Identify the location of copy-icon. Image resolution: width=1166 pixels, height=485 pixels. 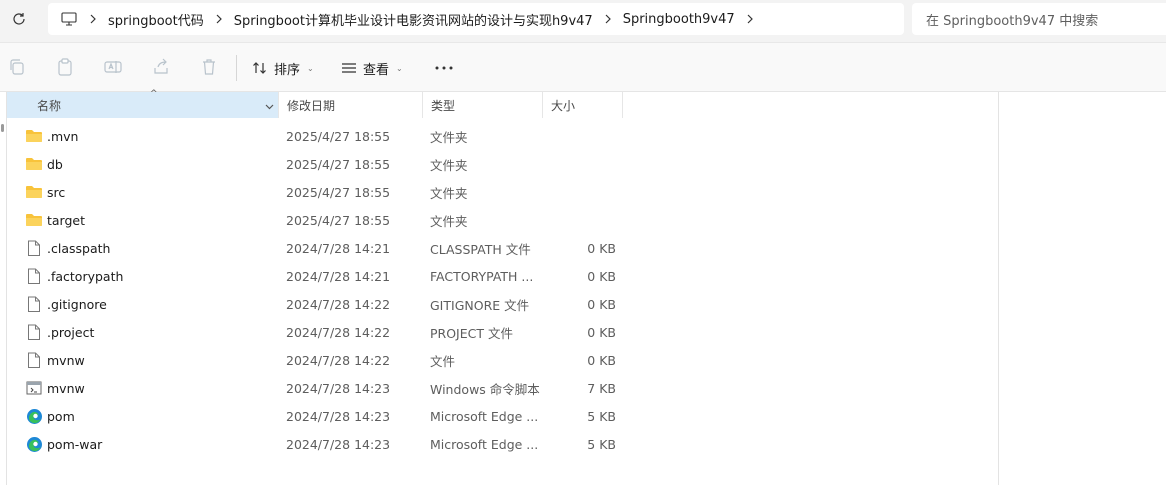
(17, 67).